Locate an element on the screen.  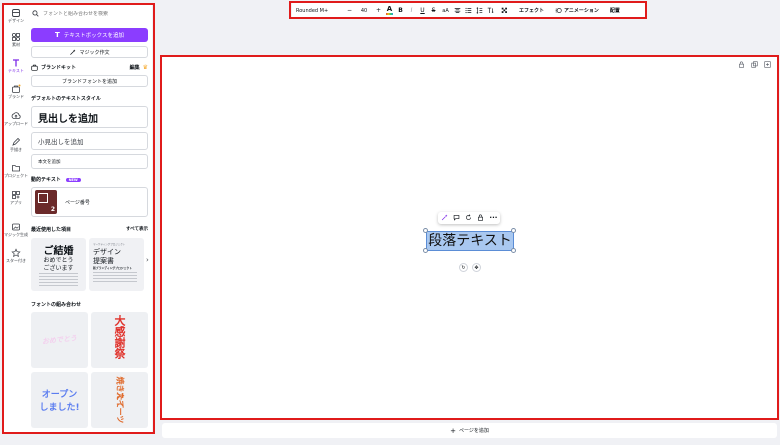
rail-label: 手描き is located at coordinates (16, 149).